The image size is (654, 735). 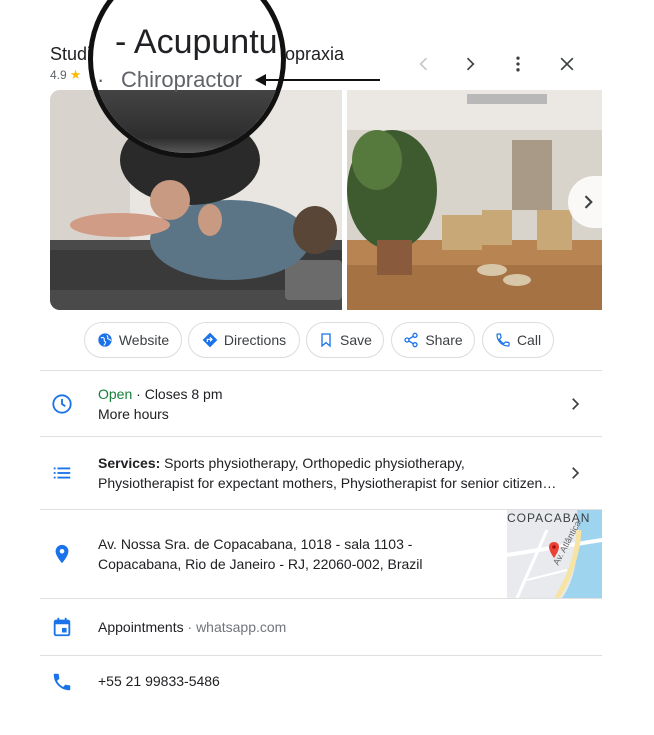 What do you see at coordinates (356, 340) in the screenshot?
I see `save-label: Save` at bounding box center [356, 340].